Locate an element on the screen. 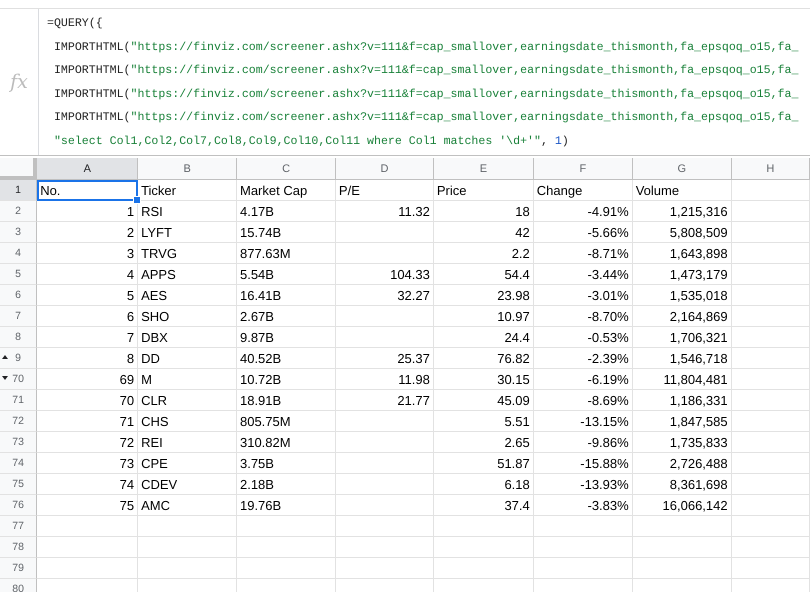 The width and height of the screenshot is (810, 592). table-cell: -15.88% is located at coordinates (583, 463).